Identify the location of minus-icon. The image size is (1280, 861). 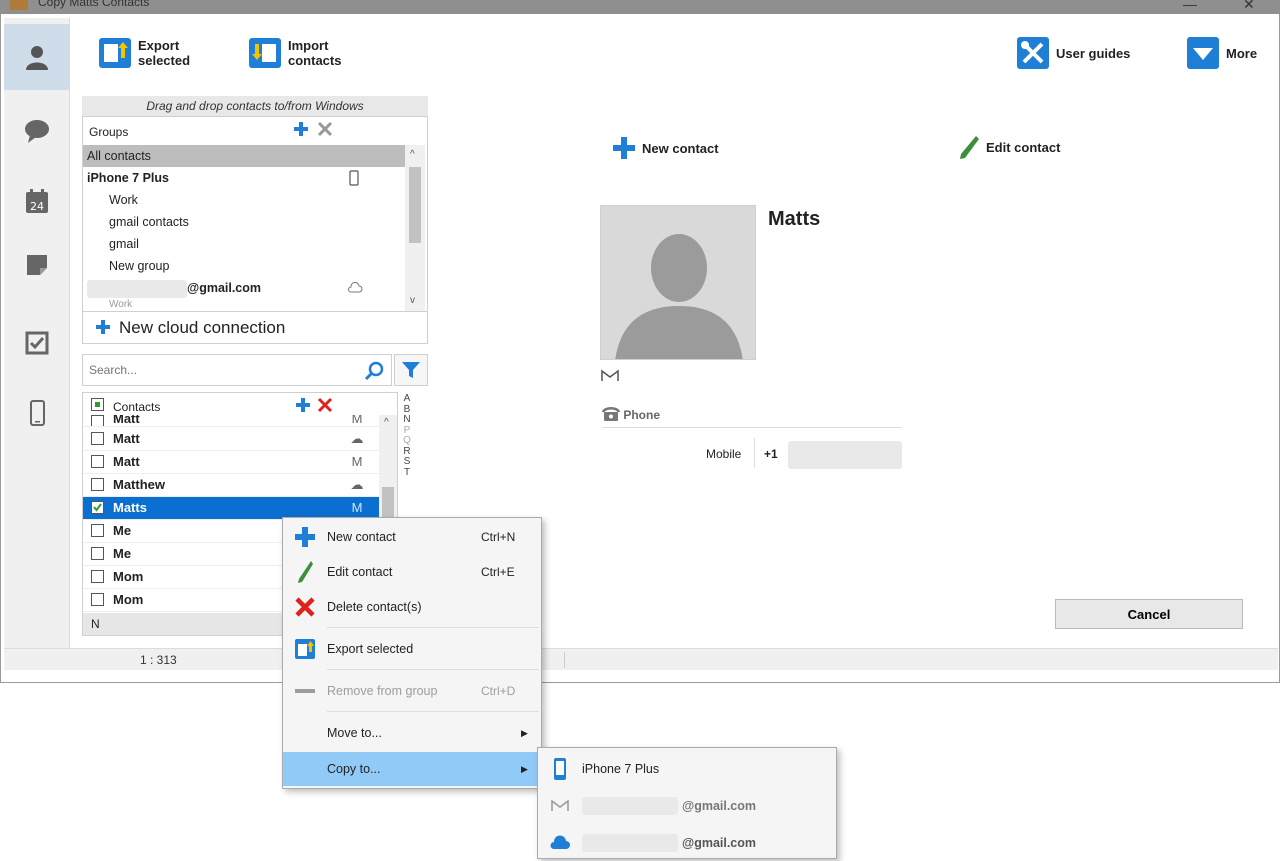
(305, 691).